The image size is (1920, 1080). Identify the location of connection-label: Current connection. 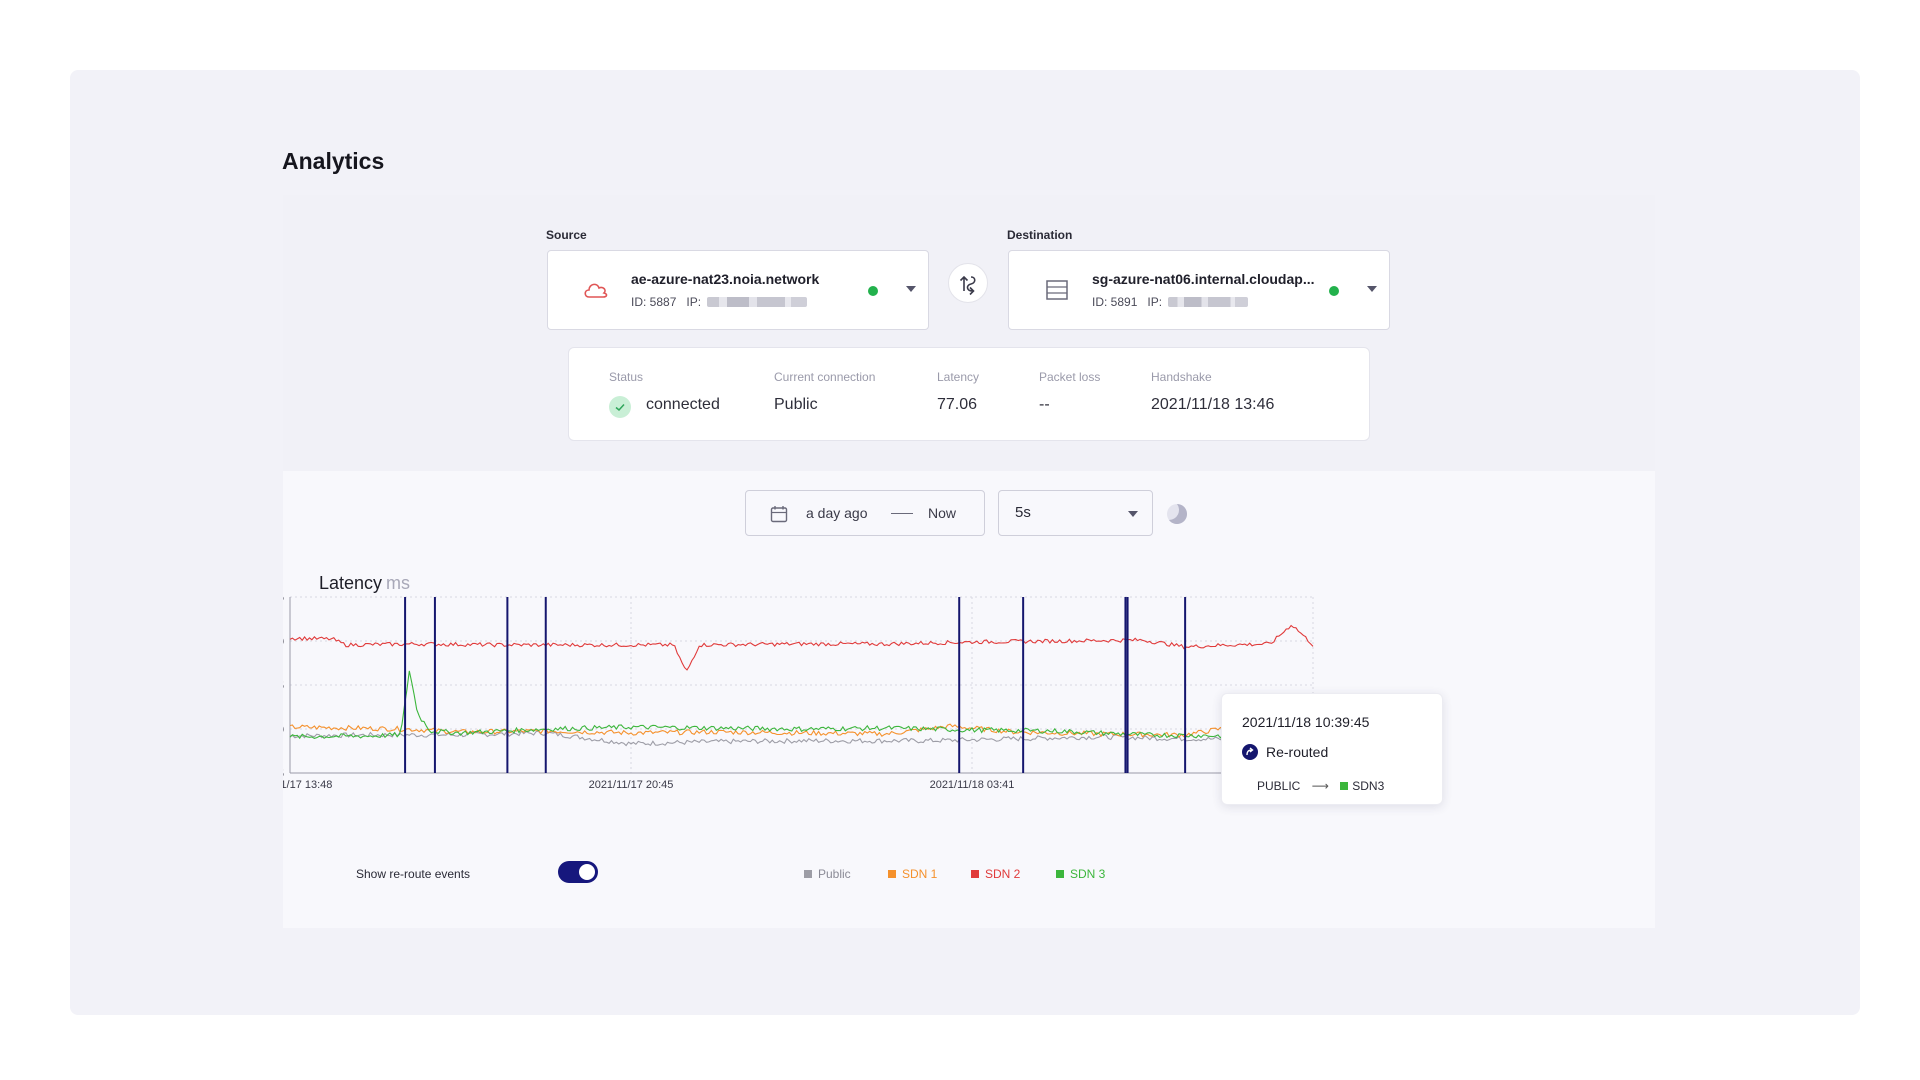
(825, 377).